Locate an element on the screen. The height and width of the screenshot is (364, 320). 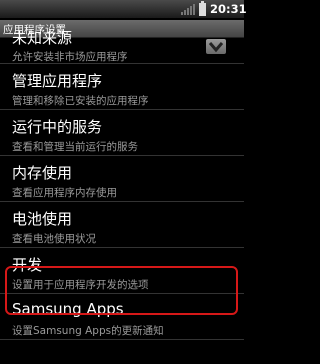
list-item-manage-applications: 管理应用程序 管理和移除已安装的应用程序 is located at coordinates (122, 87).